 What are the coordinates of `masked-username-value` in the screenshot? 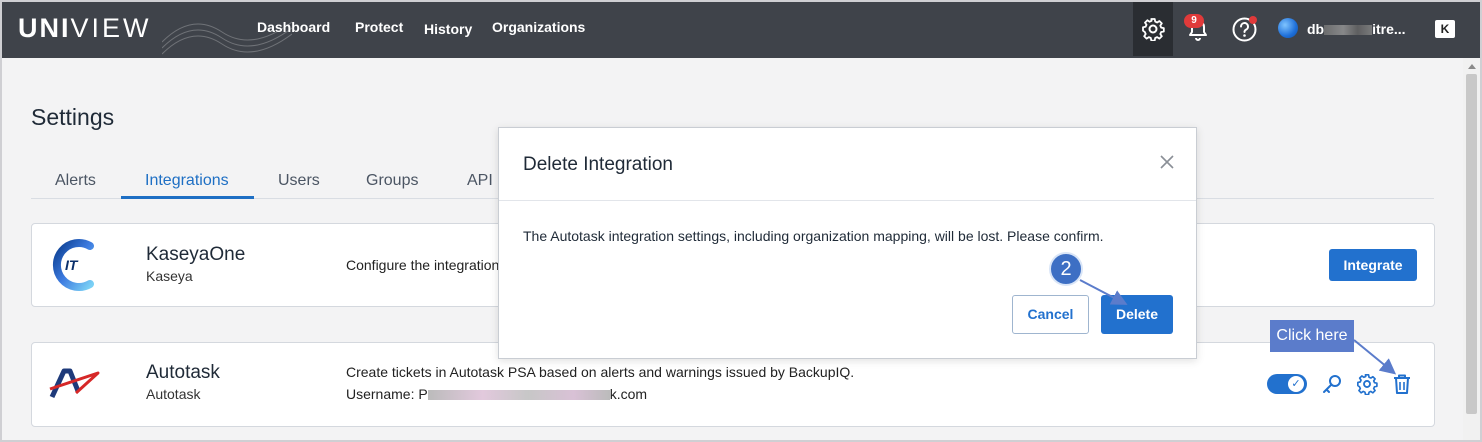 It's located at (518, 395).